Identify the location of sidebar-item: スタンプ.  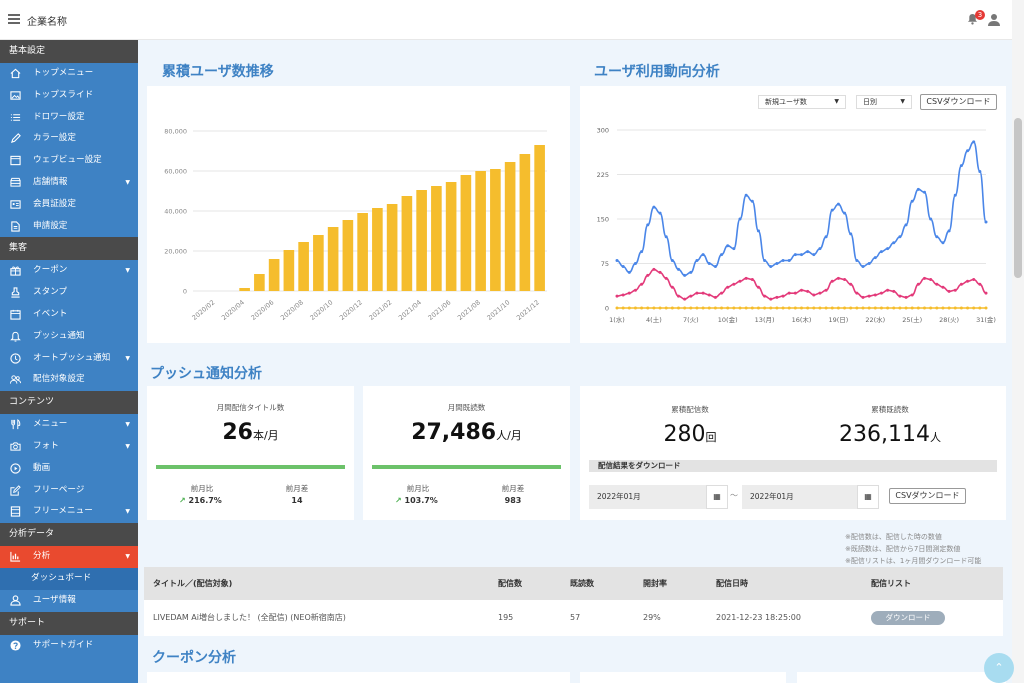
(69, 293).